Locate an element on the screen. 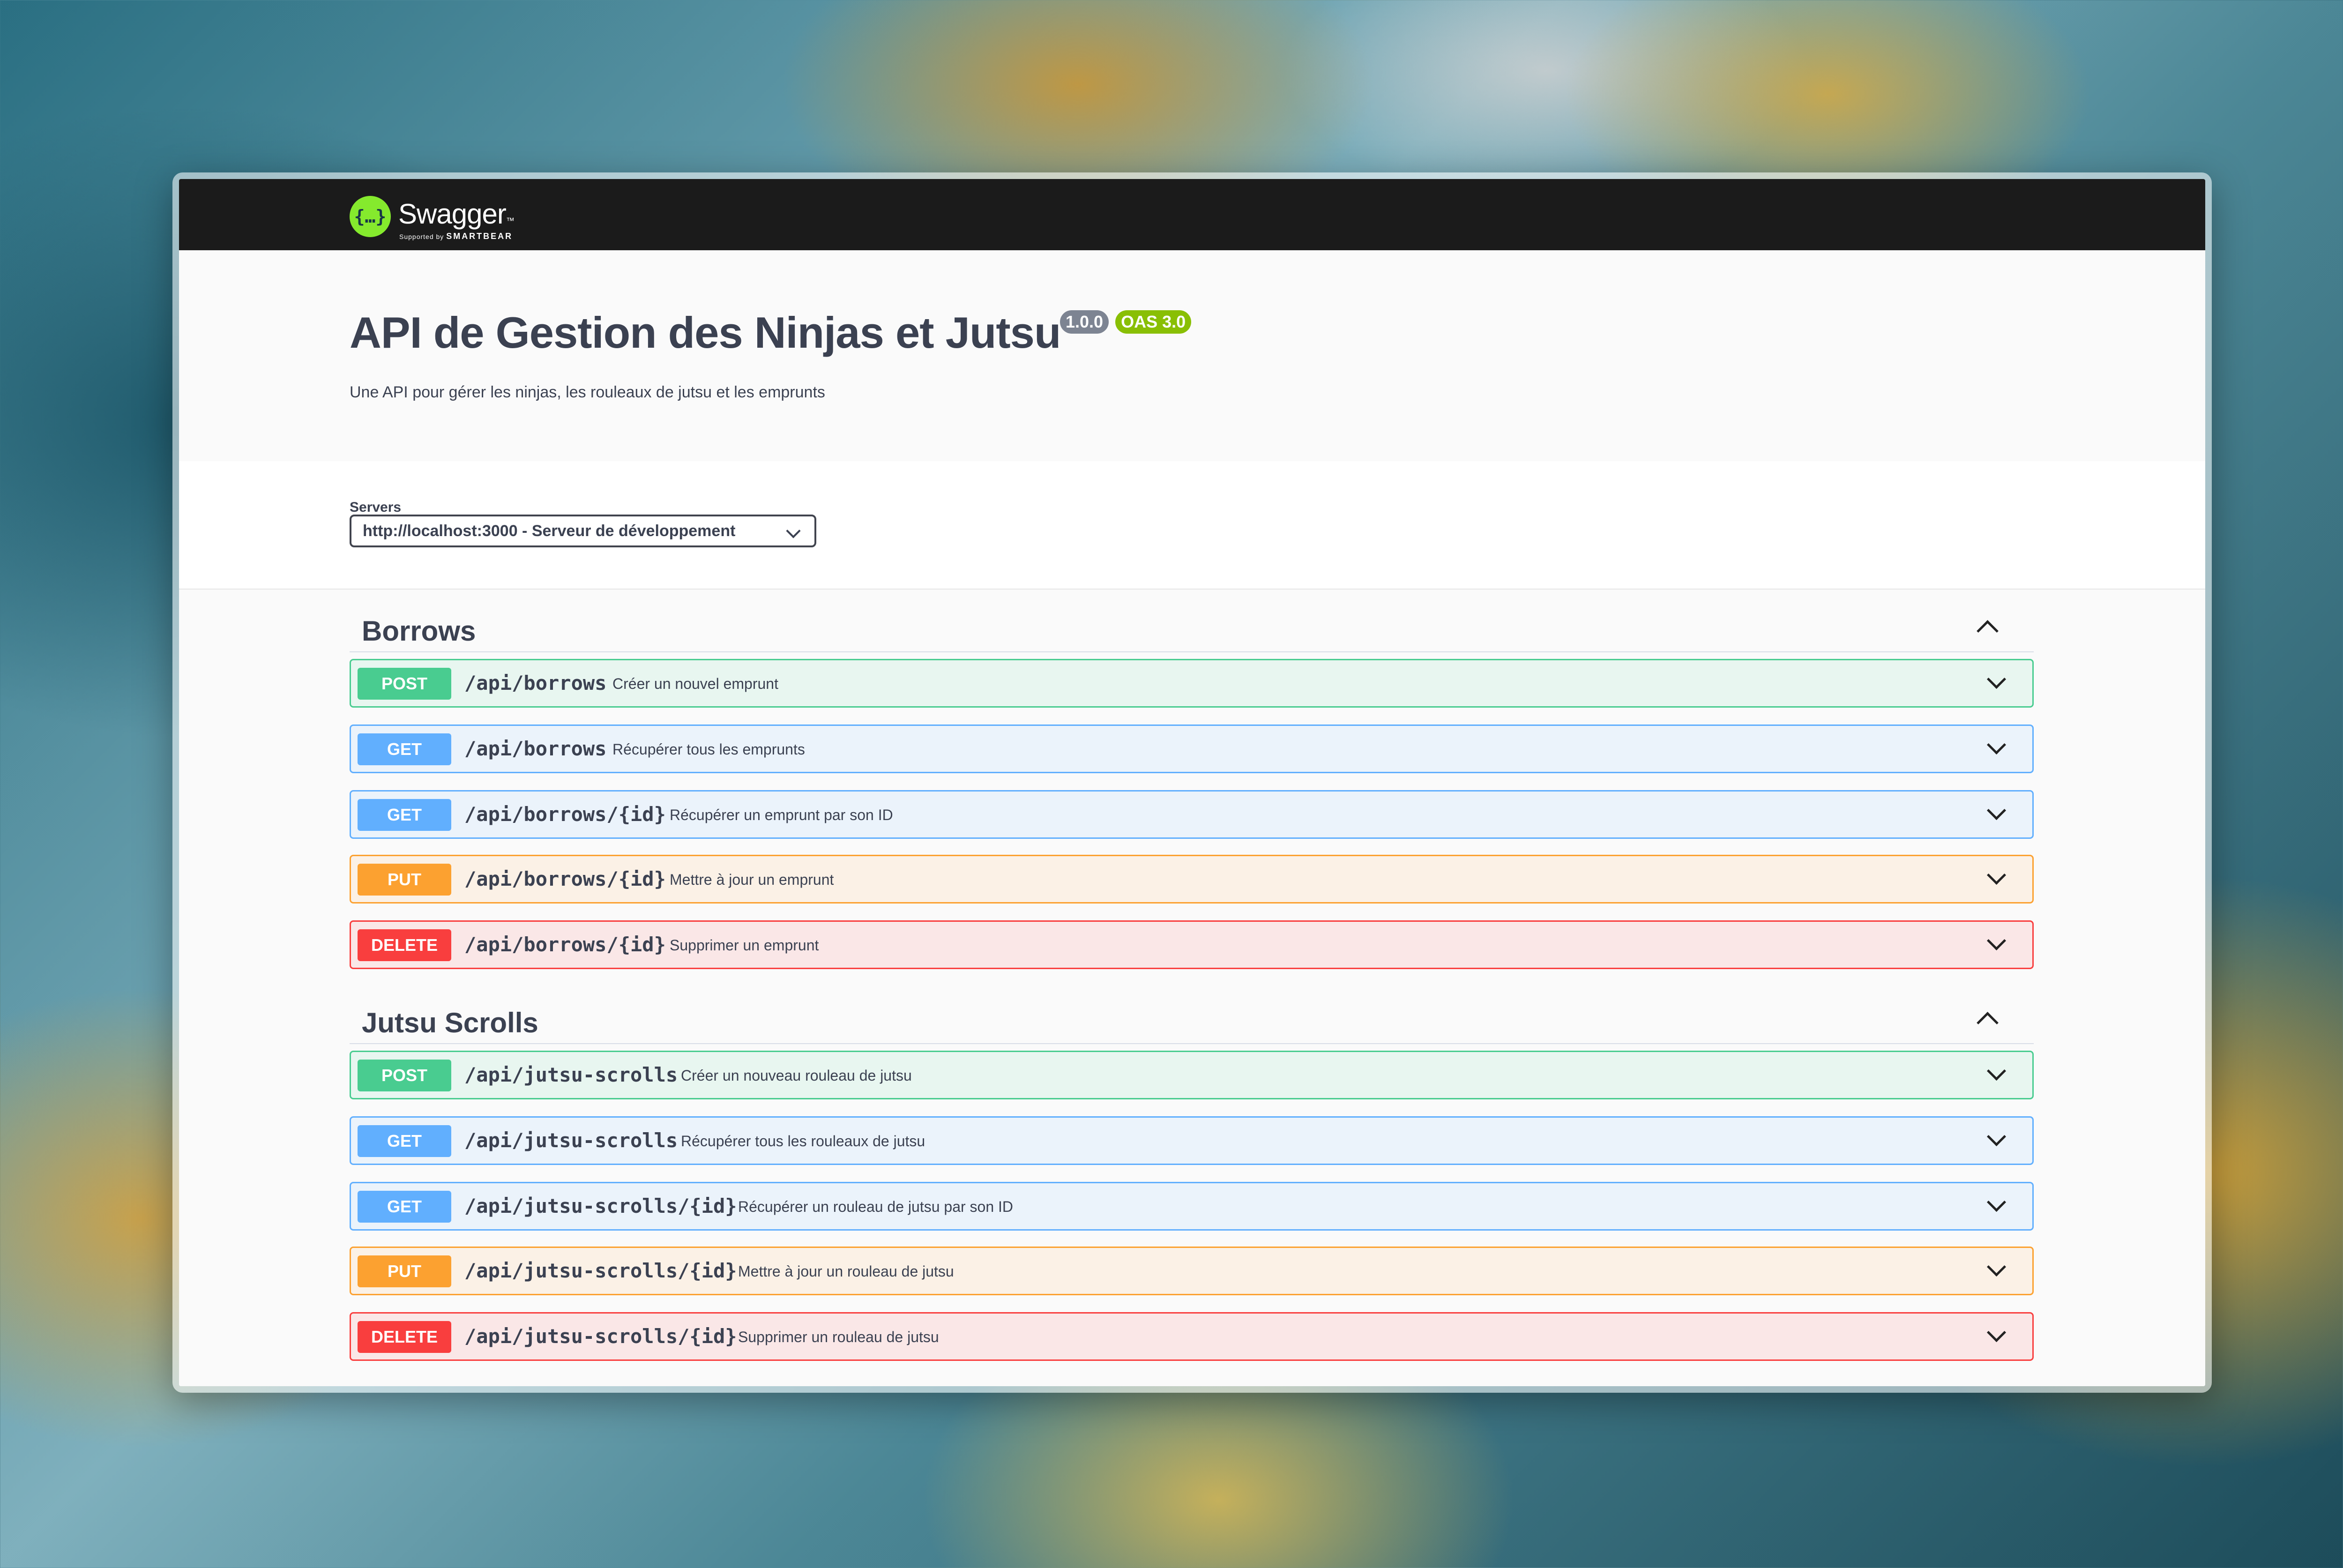 The image size is (2343, 1568). brand-name: Swagger™ is located at coordinates (456, 214).